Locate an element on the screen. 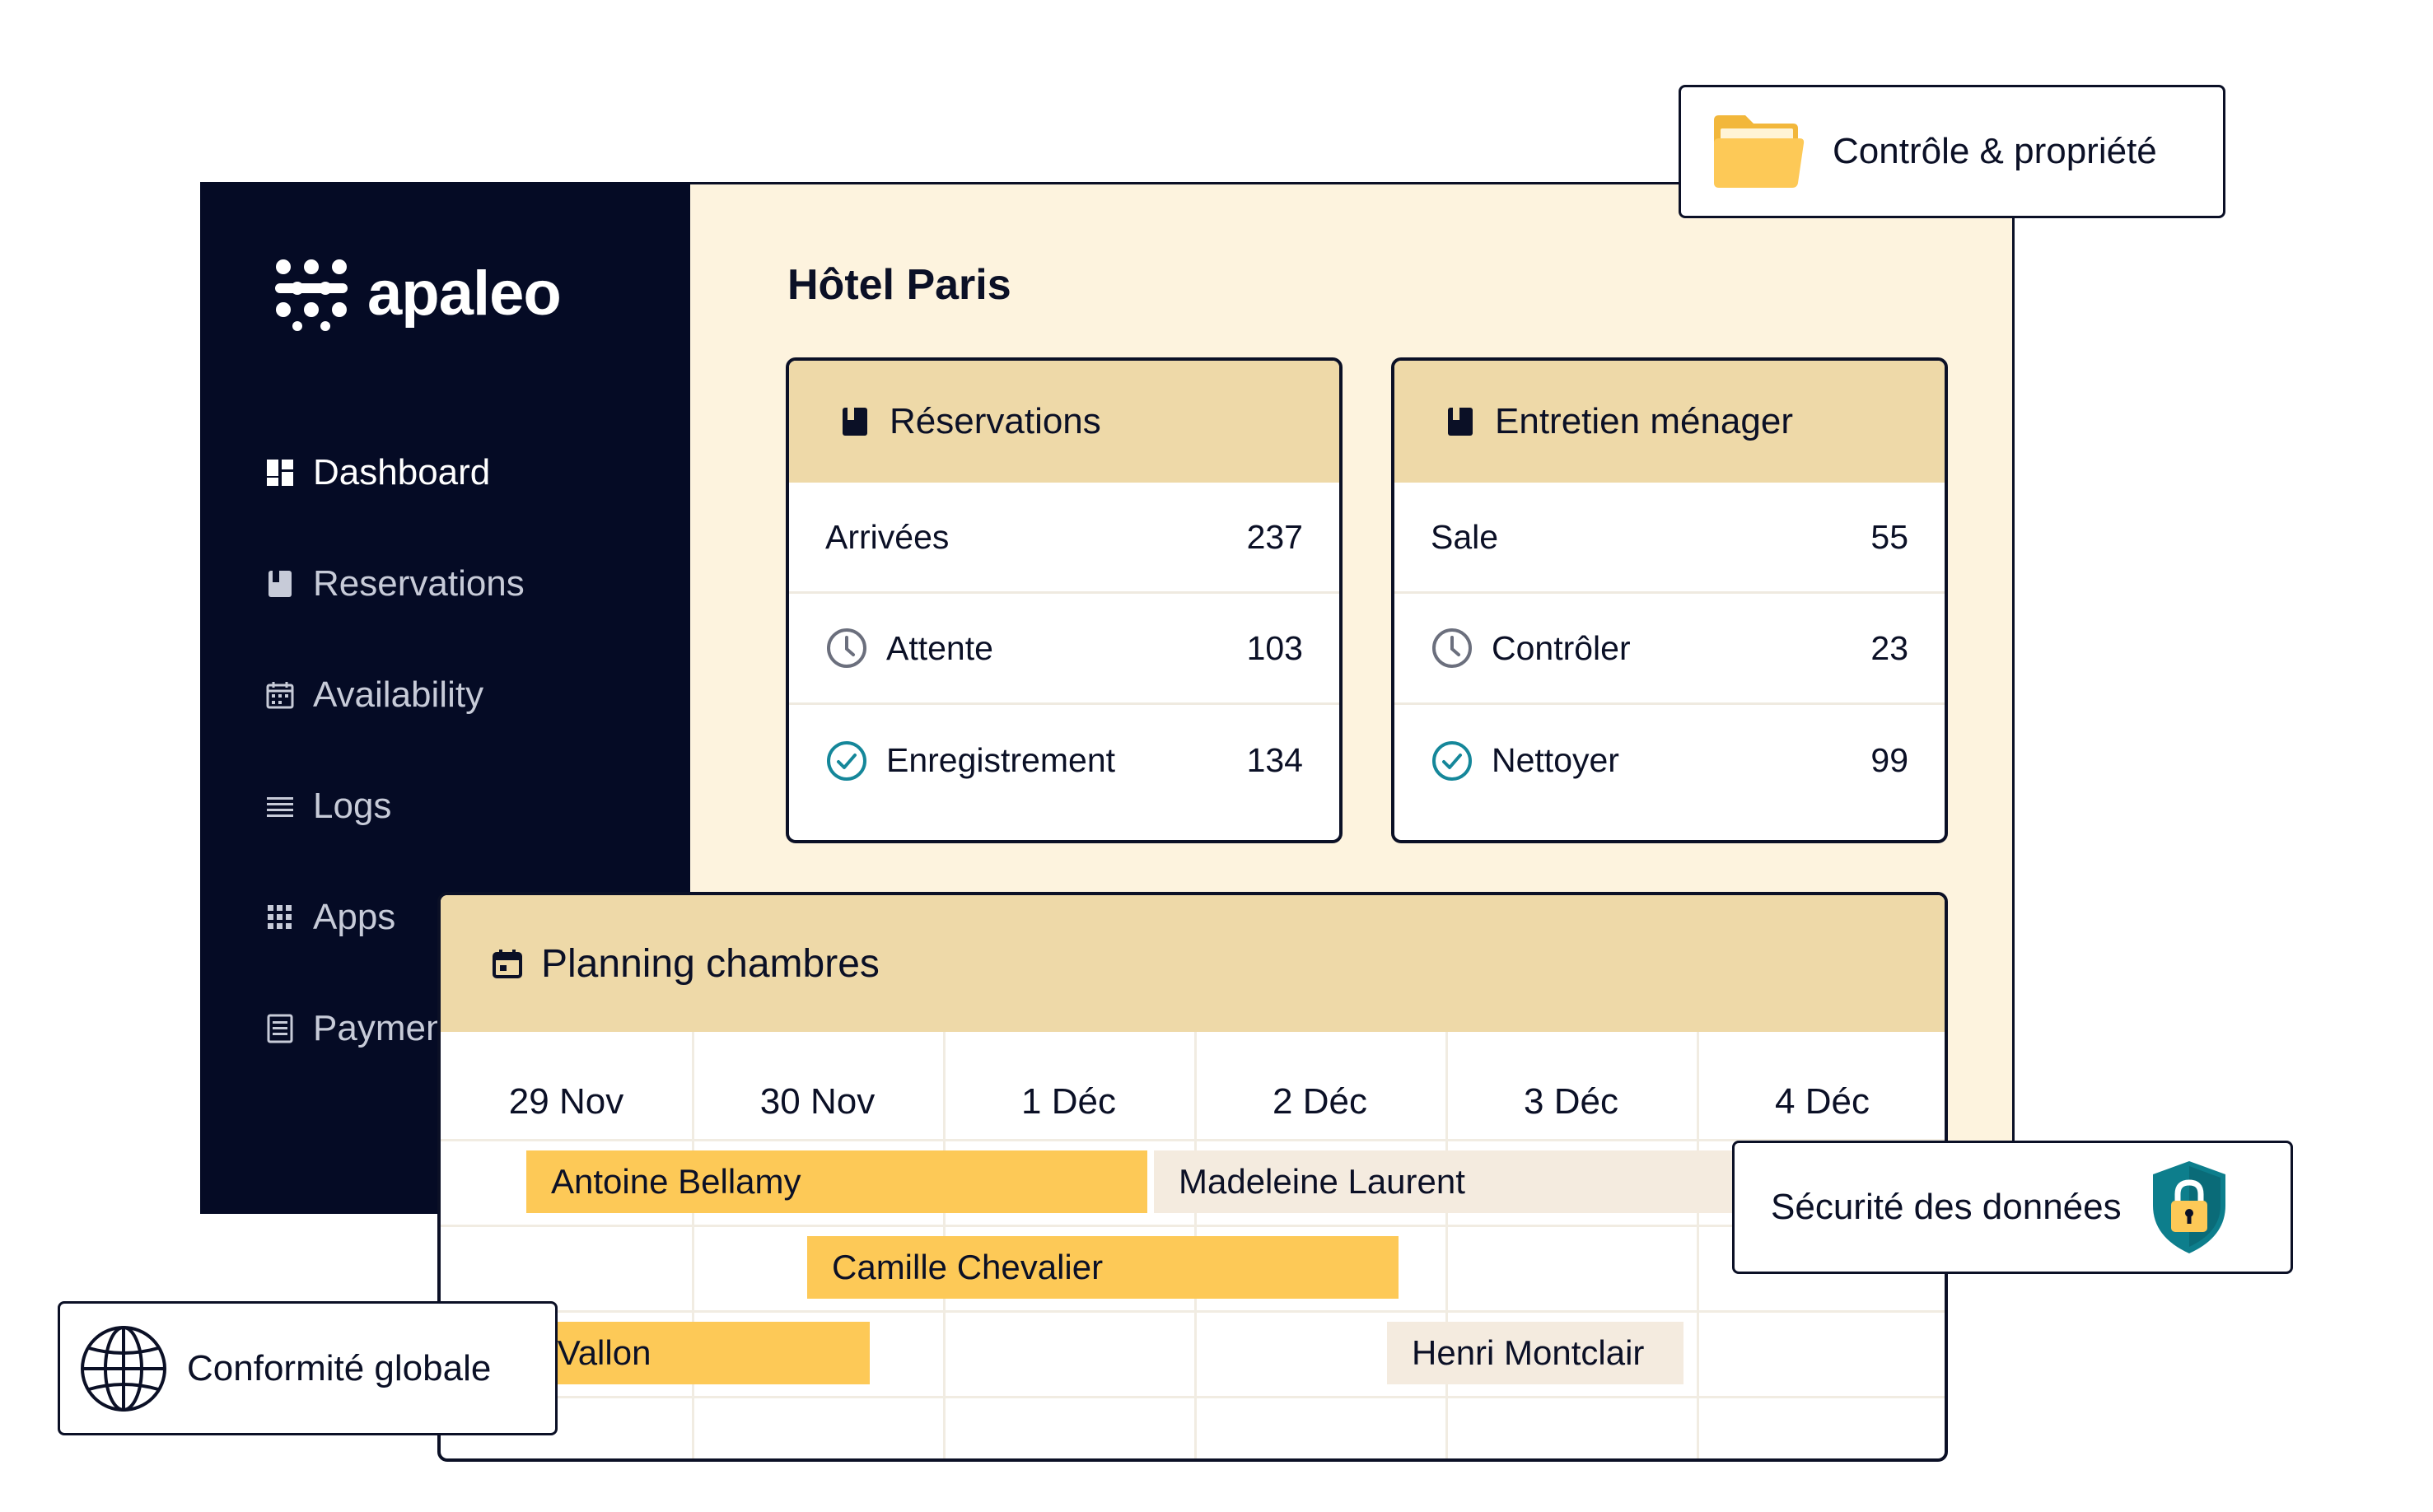  dashboard-icon is located at coordinates (280, 473).